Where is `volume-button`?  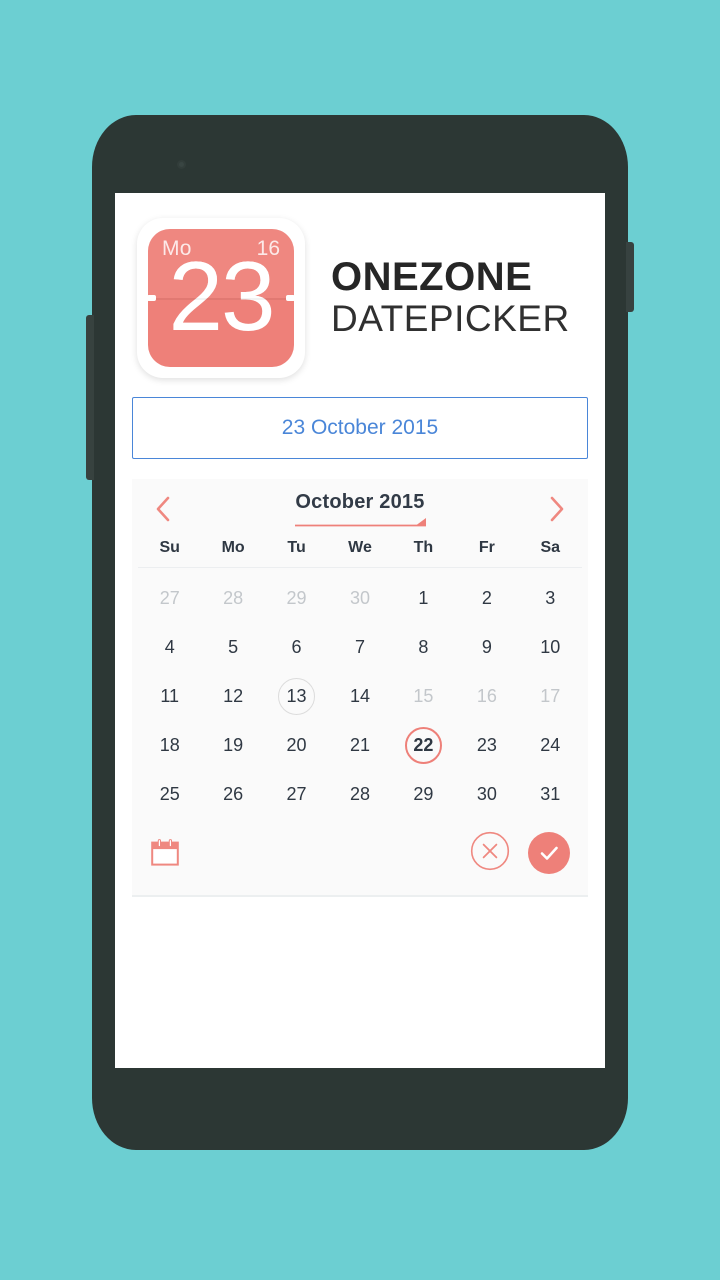 volume-button is located at coordinates (90, 397).